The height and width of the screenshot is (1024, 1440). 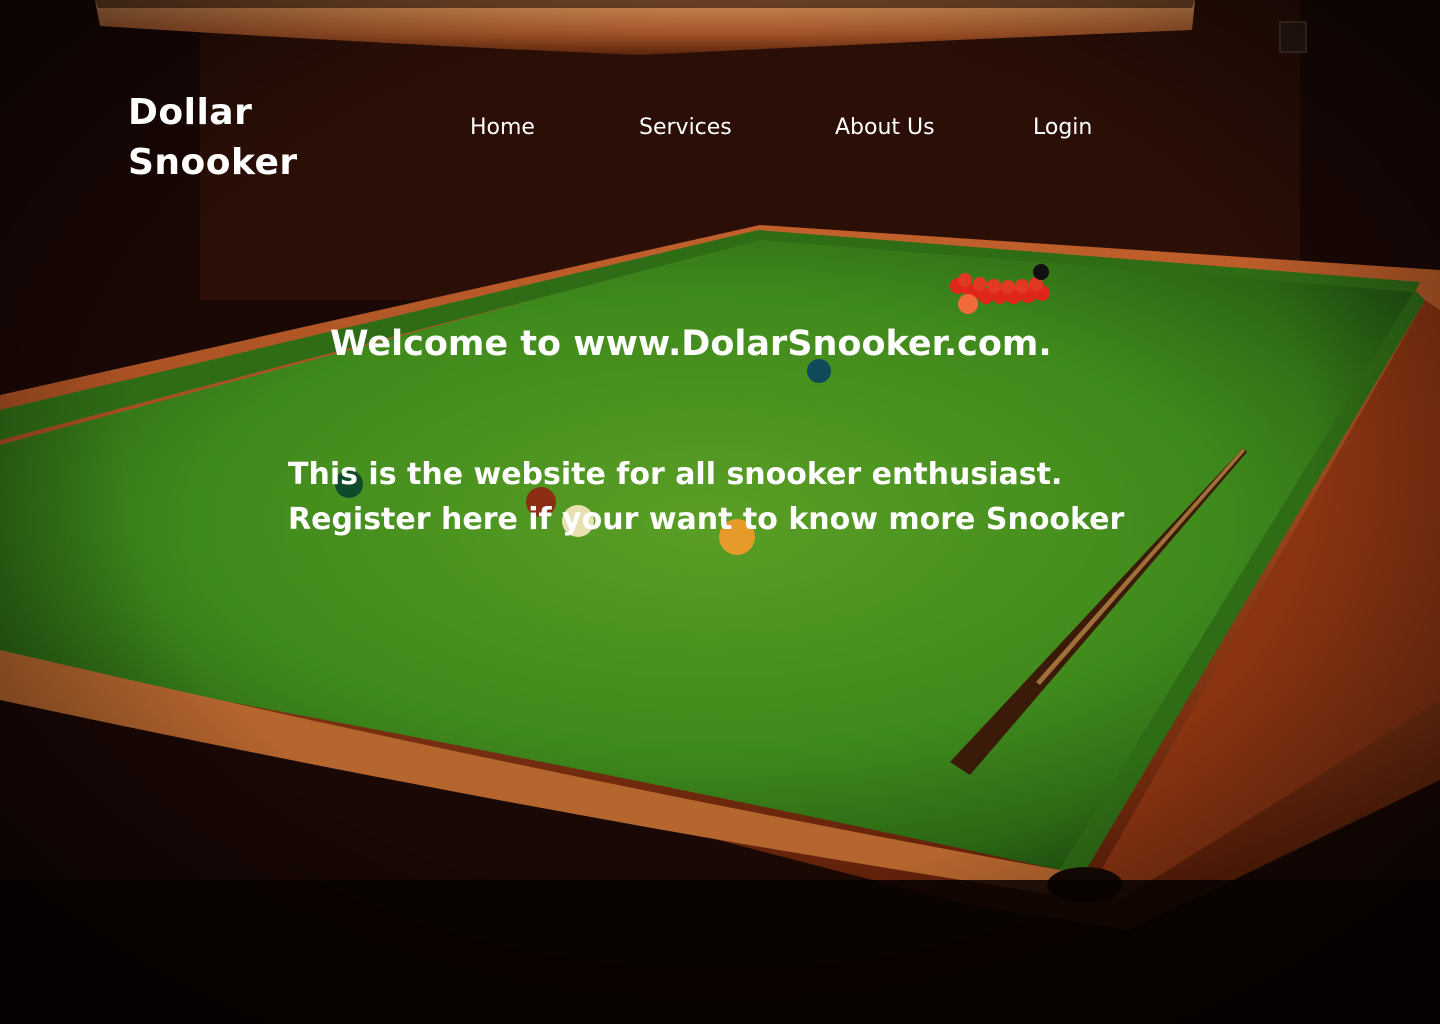 I want to click on nav-link-login: Login, so click(x=1062, y=128).